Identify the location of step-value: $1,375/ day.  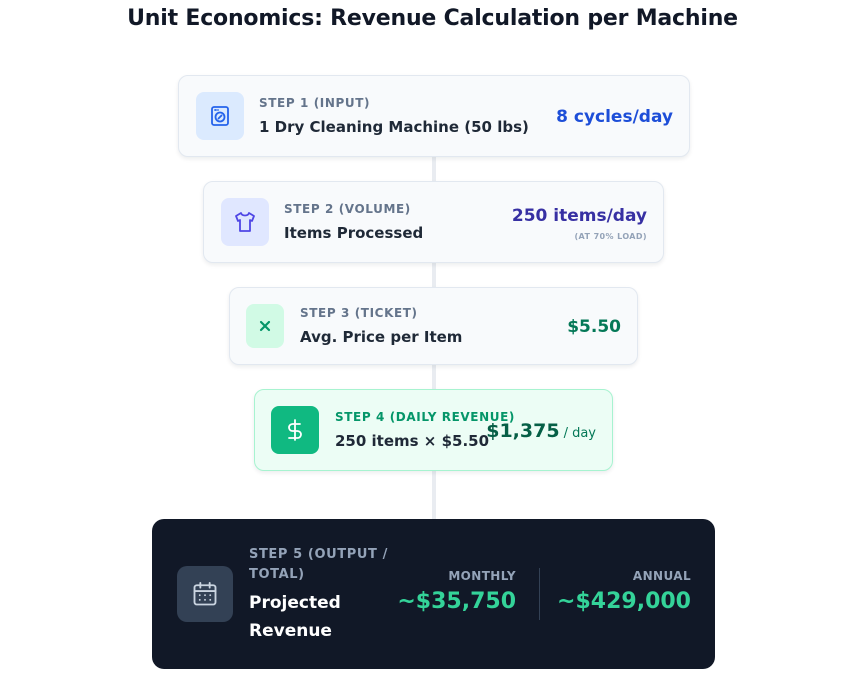
(541, 431).